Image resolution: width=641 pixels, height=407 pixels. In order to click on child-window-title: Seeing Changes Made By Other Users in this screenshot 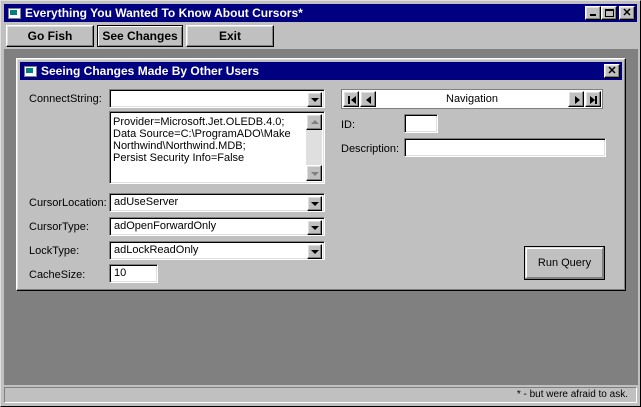, I will do `click(150, 71)`.